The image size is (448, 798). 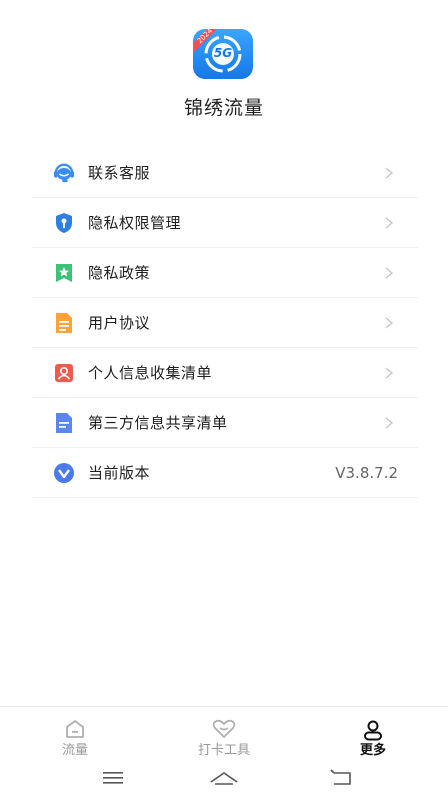 I want to click on menu-label: 第三方信息共享清单, so click(x=158, y=423).